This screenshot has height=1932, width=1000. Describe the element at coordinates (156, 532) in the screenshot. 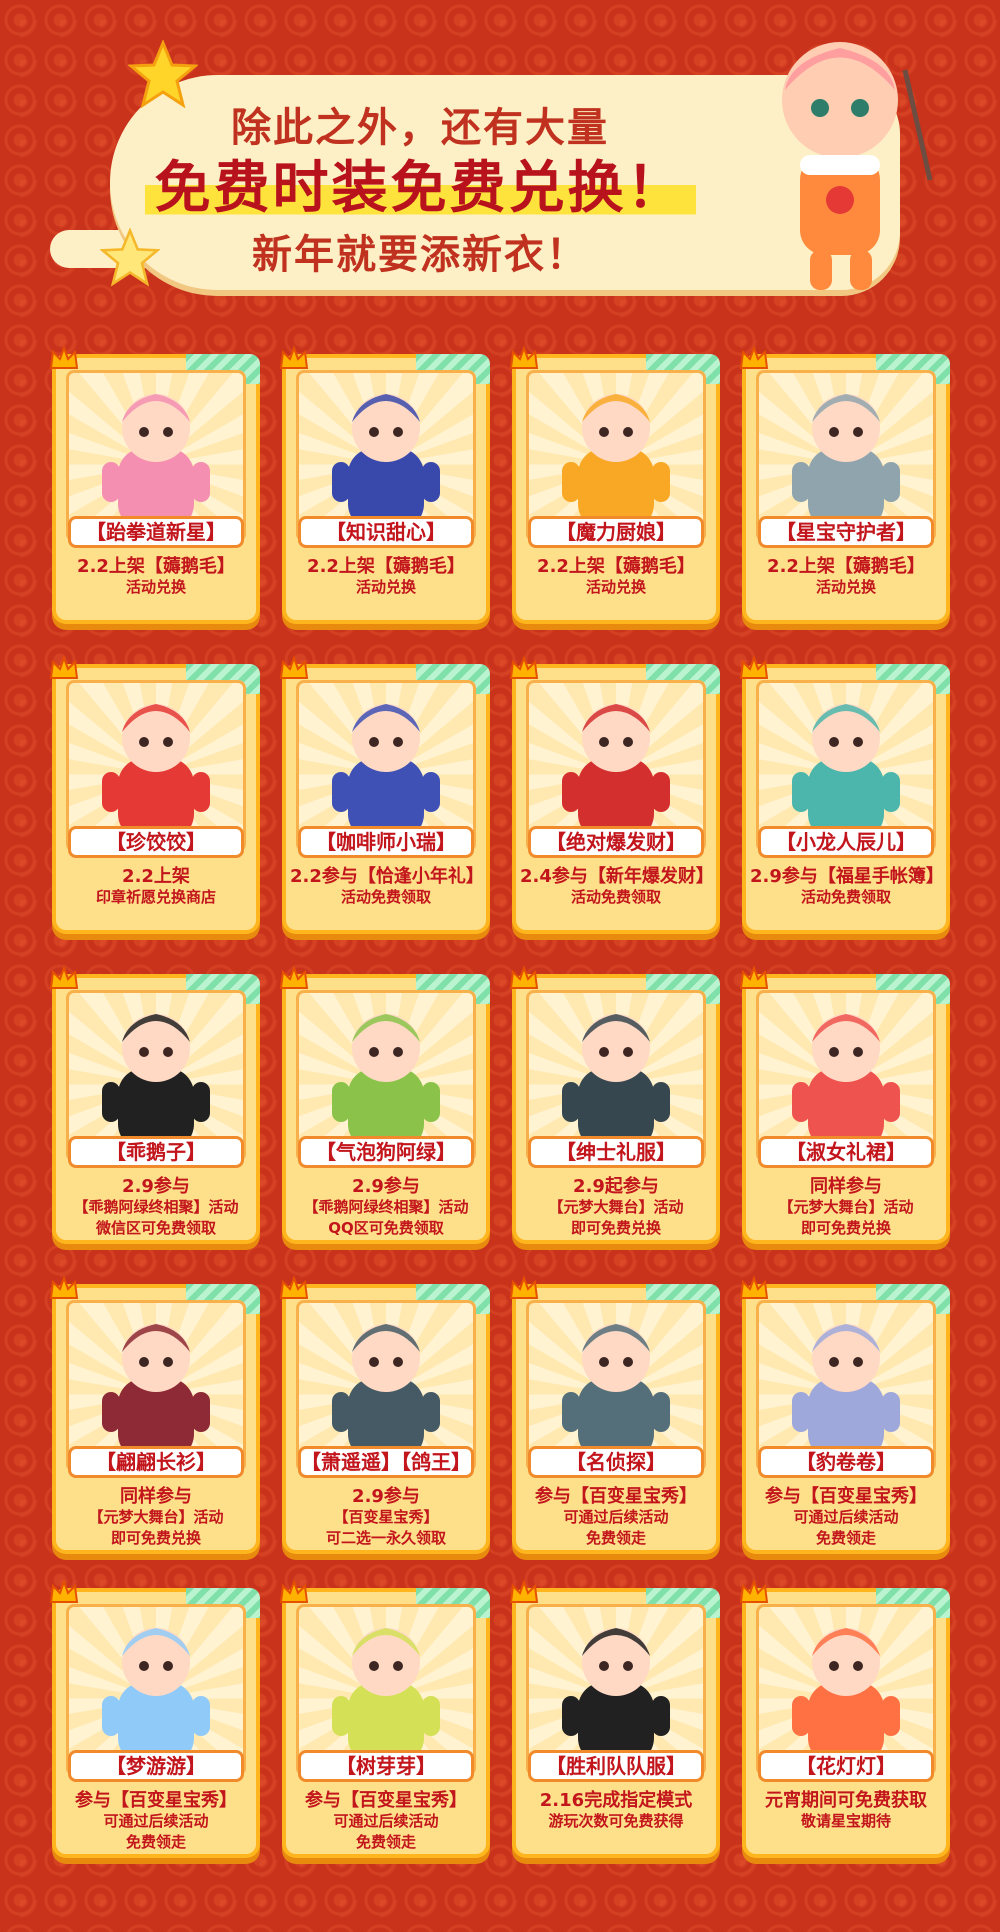

I see `outfit-name: 【跆拳道新星】` at that location.